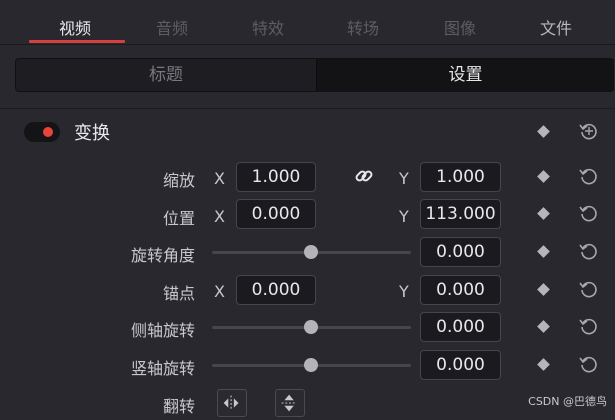 The width and height of the screenshot is (615, 420). I want to click on tab-video-label: 视频, so click(74, 28).